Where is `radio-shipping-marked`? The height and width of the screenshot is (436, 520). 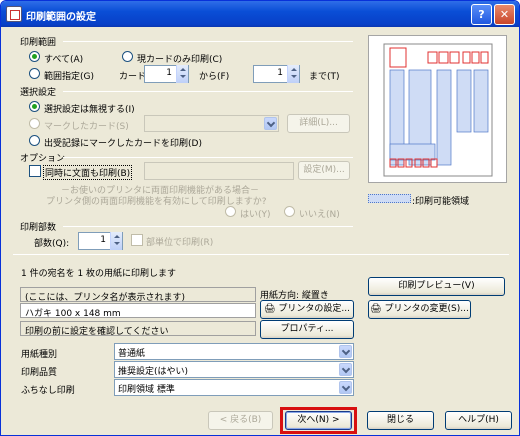
radio-shipping-marked is located at coordinates (34, 140).